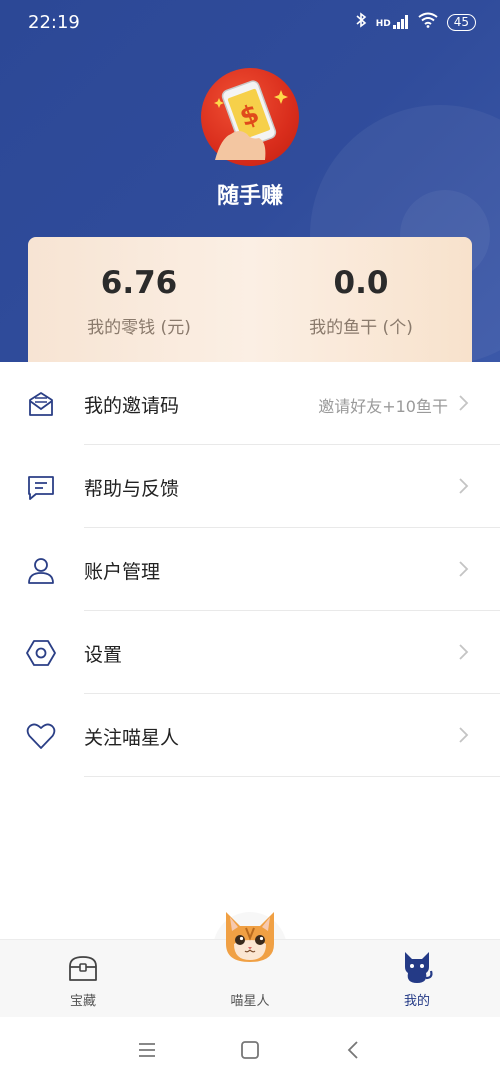 This screenshot has height=1083, width=500. What do you see at coordinates (292, 776) in the screenshot?
I see `divider` at bounding box center [292, 776].